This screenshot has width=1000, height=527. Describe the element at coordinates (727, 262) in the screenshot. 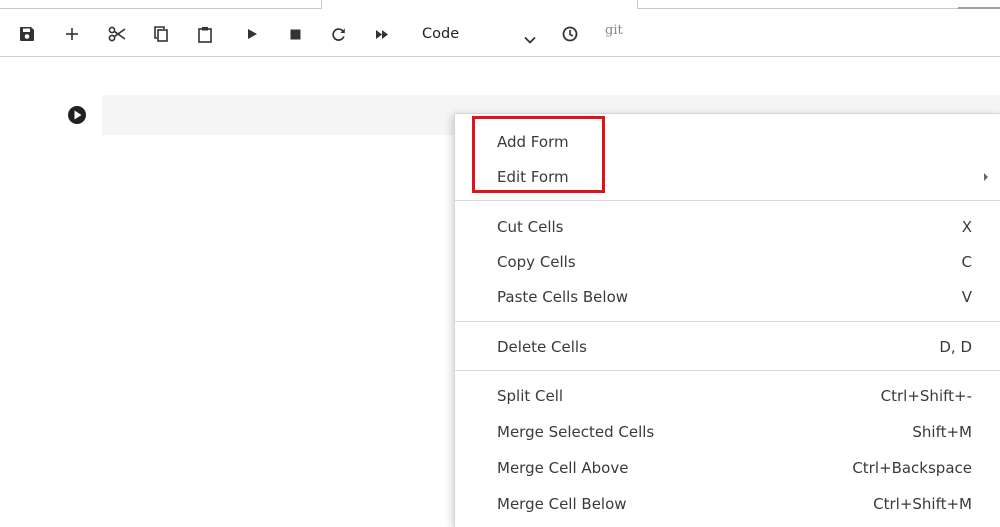

I see `menu-item-copy-cells: Copy Cells C` at that location.